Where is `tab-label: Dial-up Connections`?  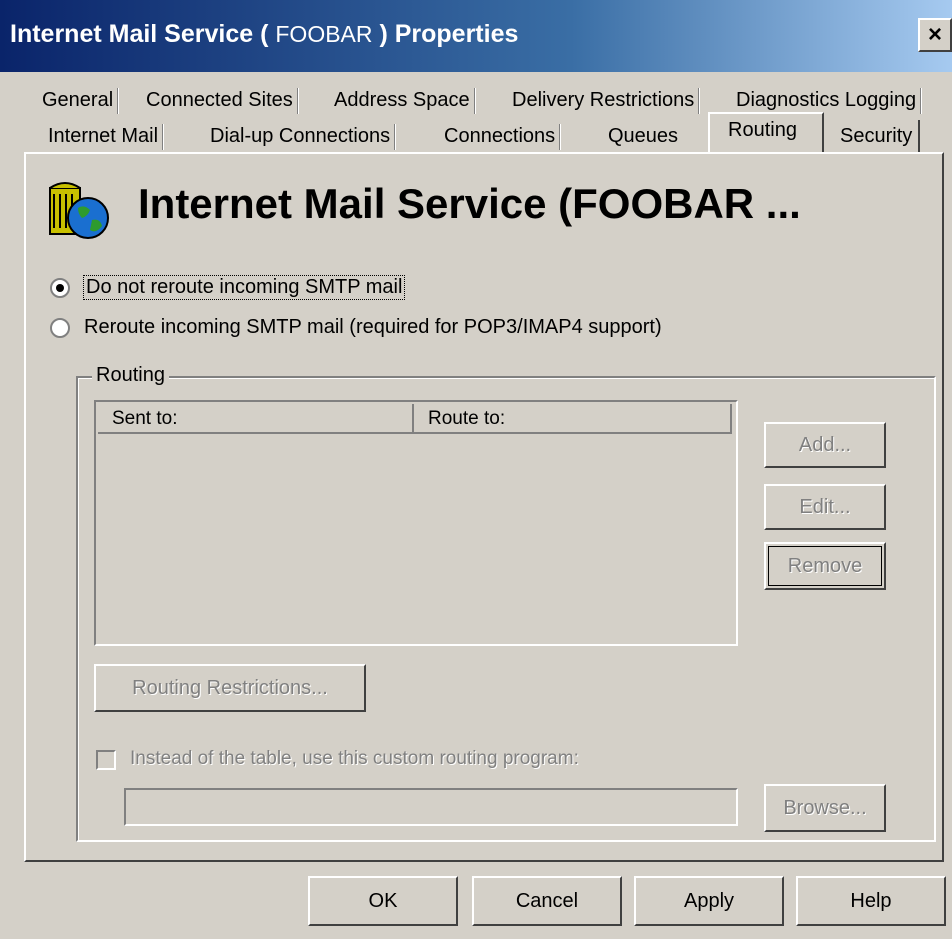 tab-label: Dial-up Connections is located at coordinates (300, 136).